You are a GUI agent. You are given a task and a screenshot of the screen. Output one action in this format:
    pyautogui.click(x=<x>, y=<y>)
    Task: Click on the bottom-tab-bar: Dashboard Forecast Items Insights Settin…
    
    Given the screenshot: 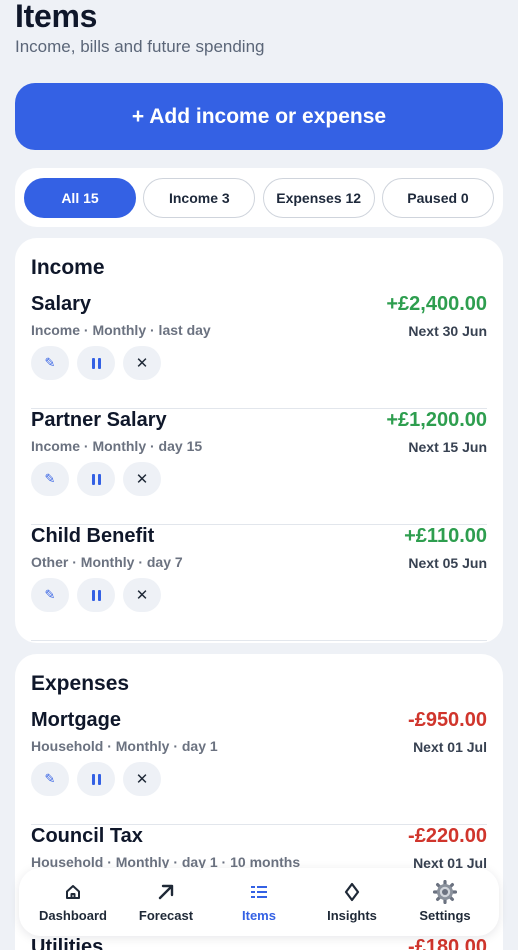 What is the action you would take?
    pyautogui.click(x=259, y=902)
    